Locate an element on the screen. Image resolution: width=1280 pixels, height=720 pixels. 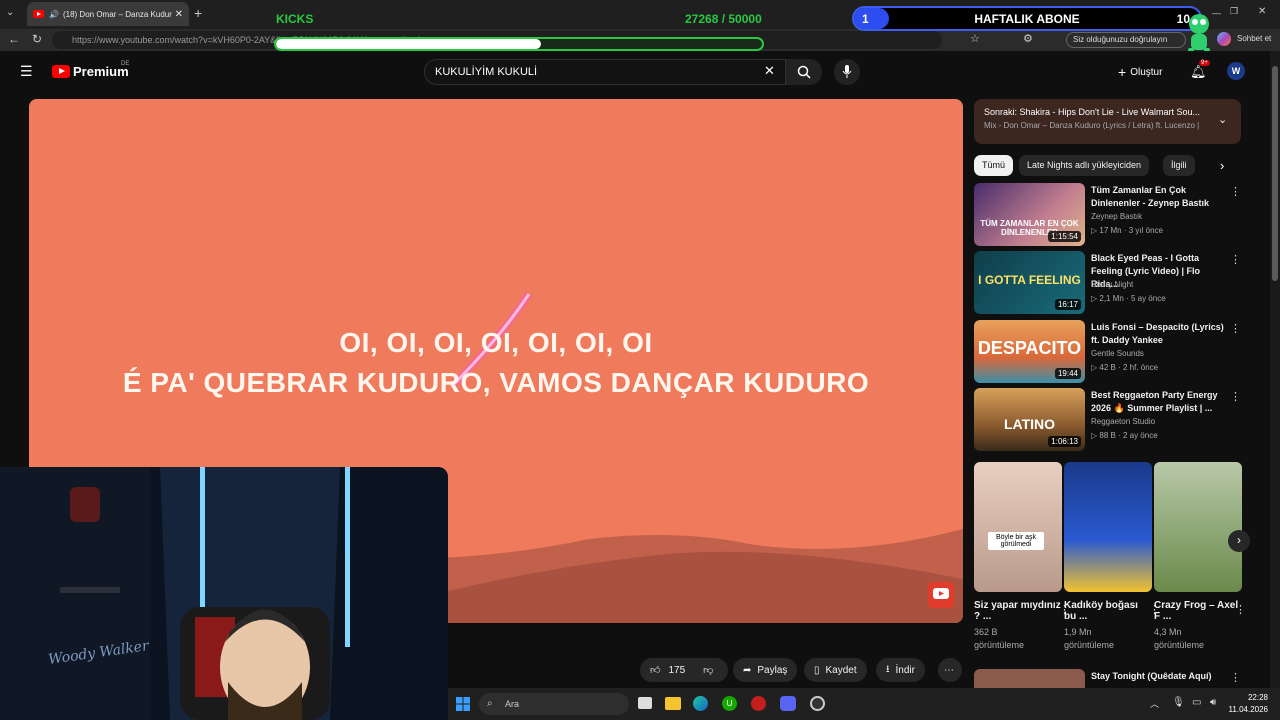
subscribe-watermark-icon is located at coordinates (941, 595).